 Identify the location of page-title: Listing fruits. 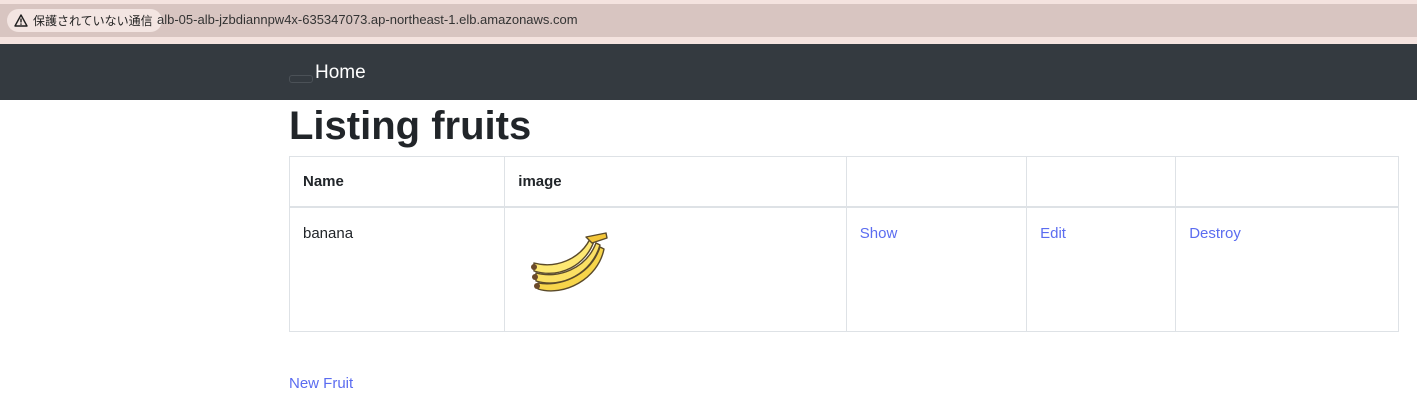
(410, 126).